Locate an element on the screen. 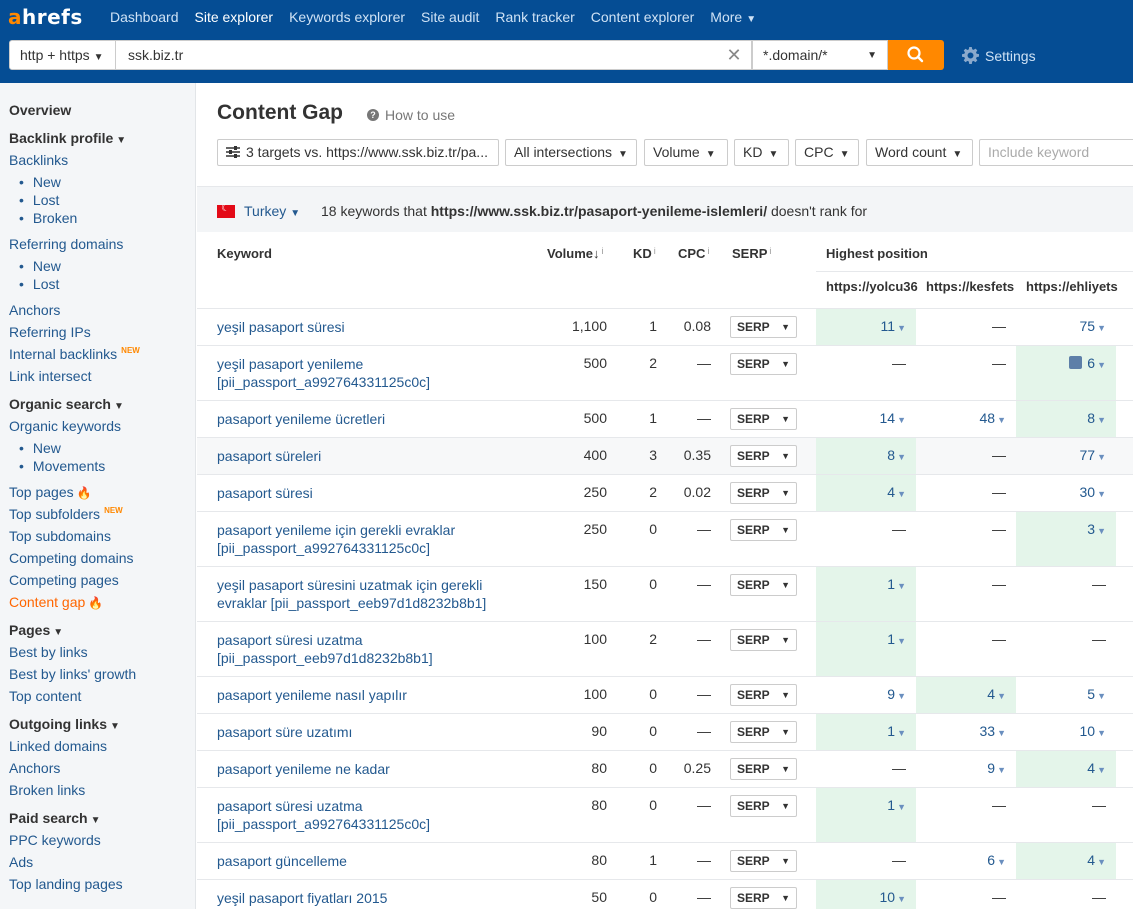 This screenshot has height=909, width=1133. sidebar-rd-lost: Lost is located at coordinates (39, 284).